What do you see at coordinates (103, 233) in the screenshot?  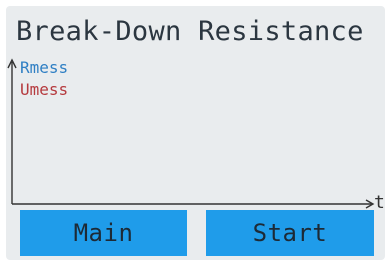 I see `main-button: Main` at bounding box center [103, 233].